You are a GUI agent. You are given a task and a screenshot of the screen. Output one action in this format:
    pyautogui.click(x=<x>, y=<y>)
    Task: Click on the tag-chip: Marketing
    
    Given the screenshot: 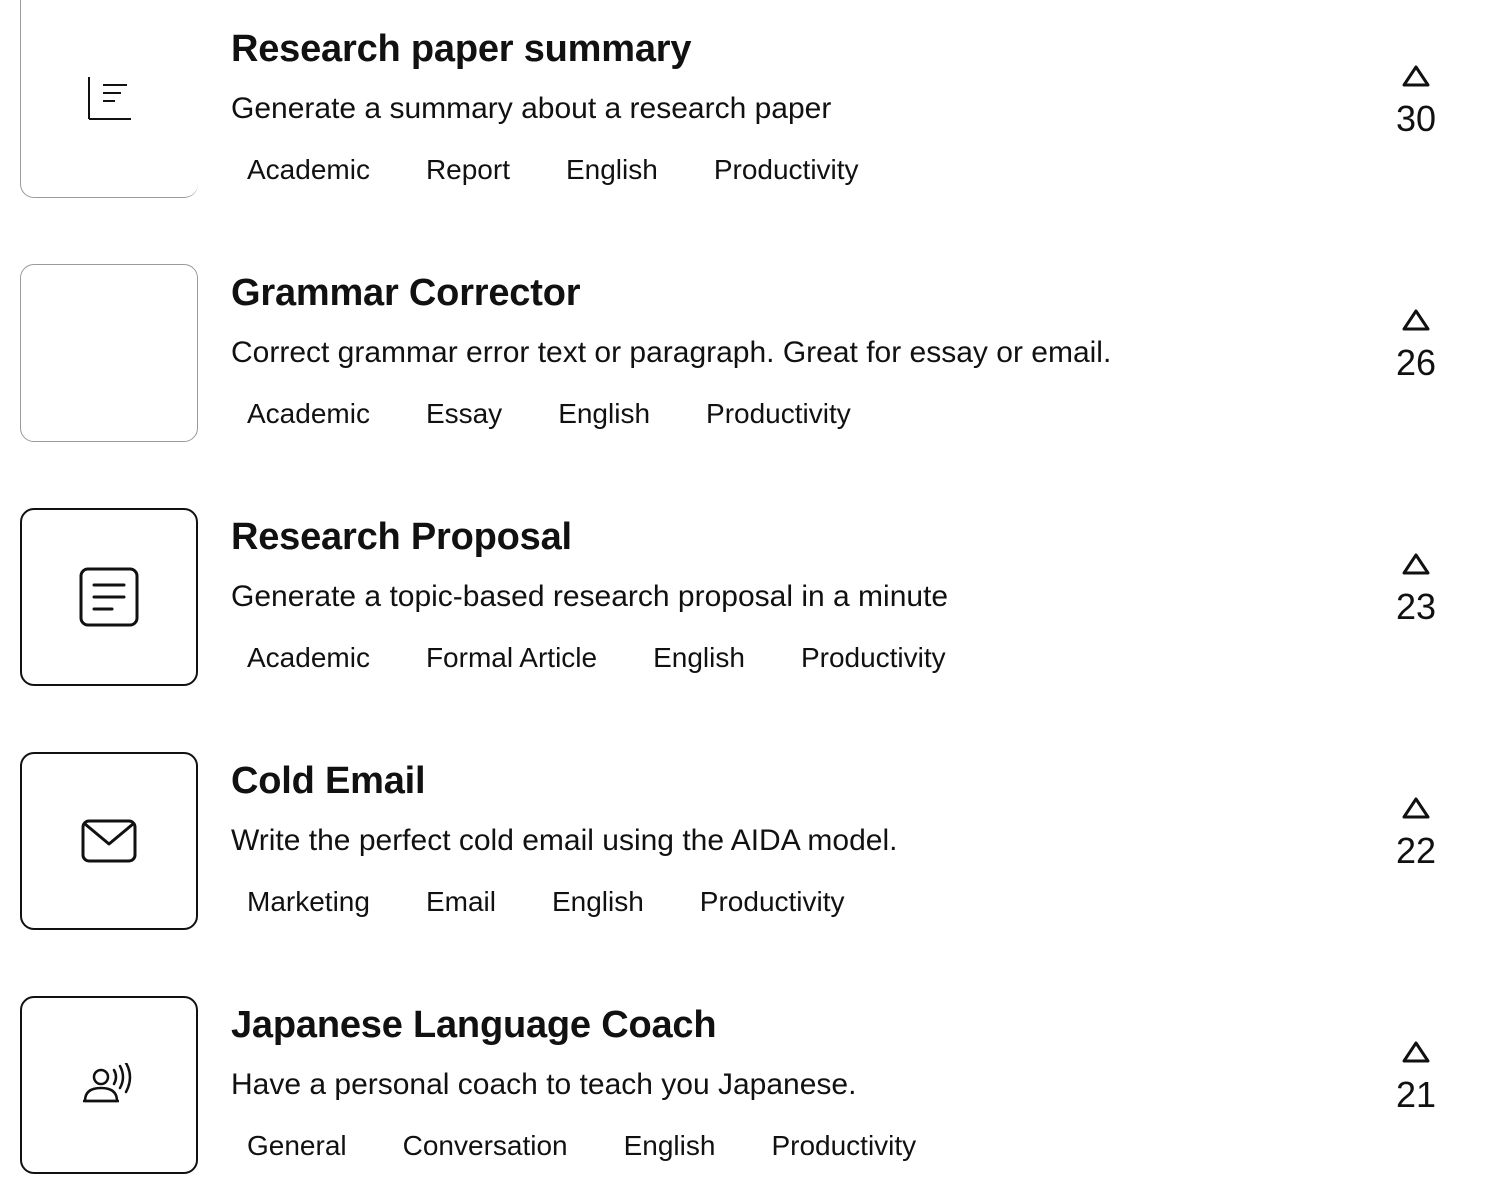 What is the action you would take?
    pyautogui.click(x=308, y=902)
    